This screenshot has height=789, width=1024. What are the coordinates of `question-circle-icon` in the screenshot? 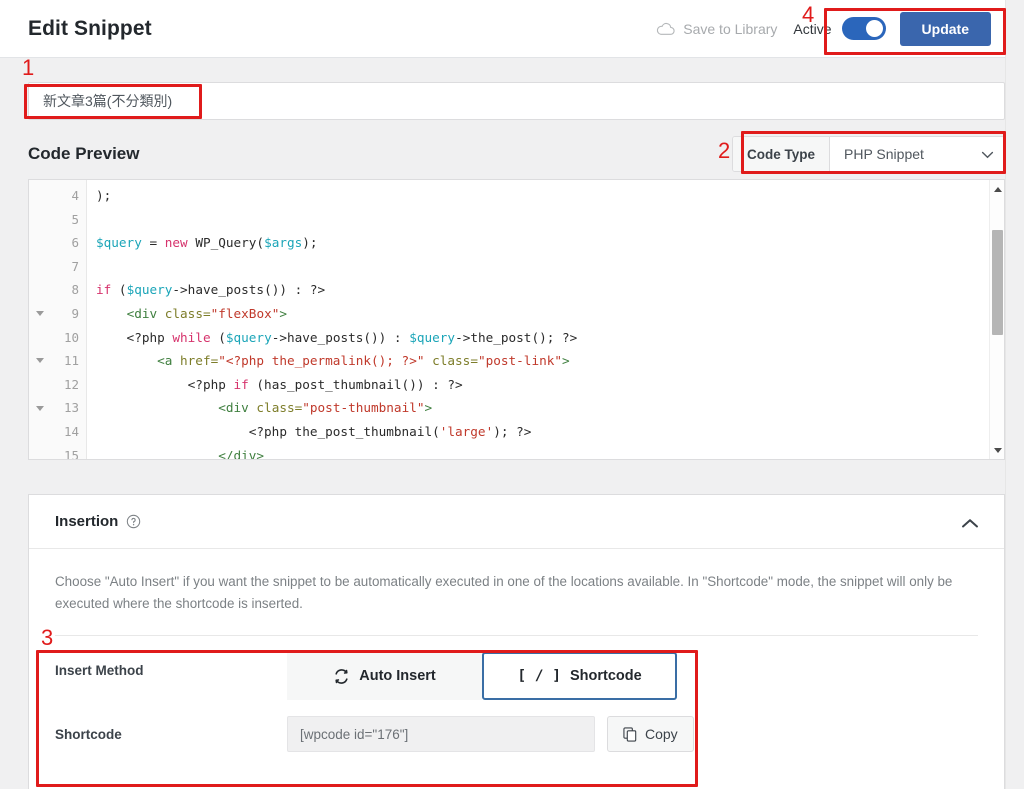 It's located at (129, 521).